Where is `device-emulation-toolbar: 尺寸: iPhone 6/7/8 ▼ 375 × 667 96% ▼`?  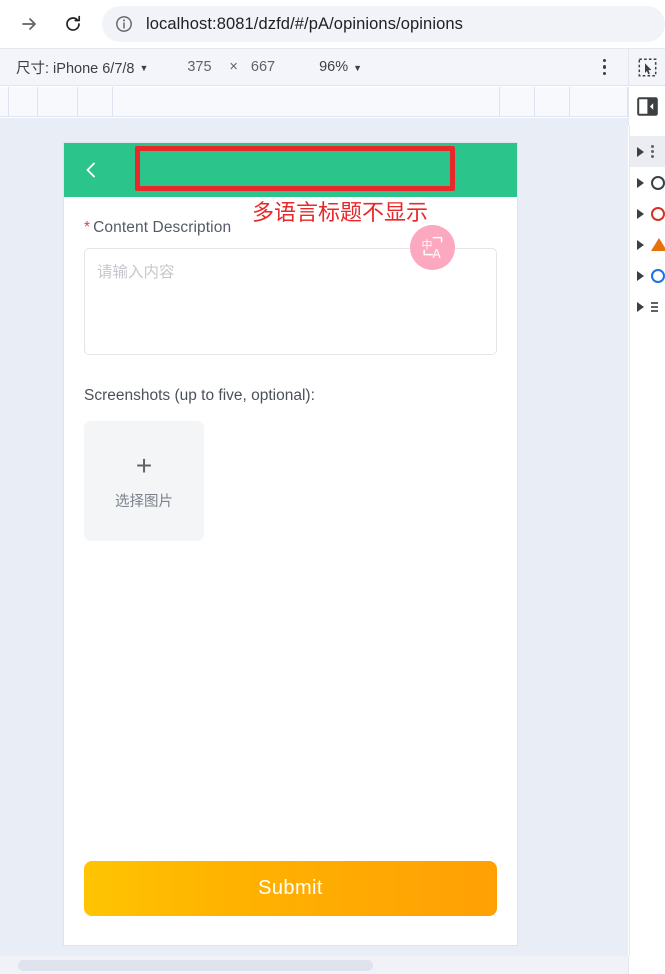 device-emulation-toolbar: 尺寸: iPhone 6/7/8 ▼ 375 × 667 96% ▼ is located at coordinates (314, 67).